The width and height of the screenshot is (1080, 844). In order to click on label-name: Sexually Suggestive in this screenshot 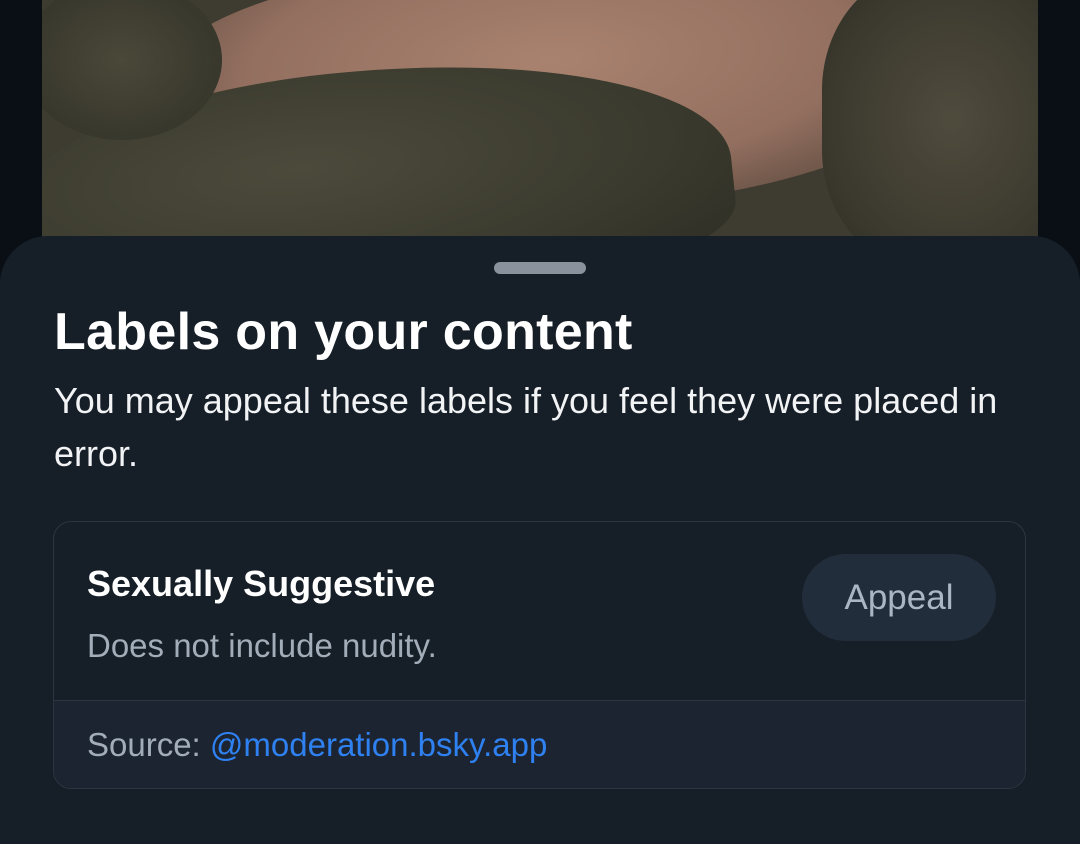, I will do `click(261, 583)`.